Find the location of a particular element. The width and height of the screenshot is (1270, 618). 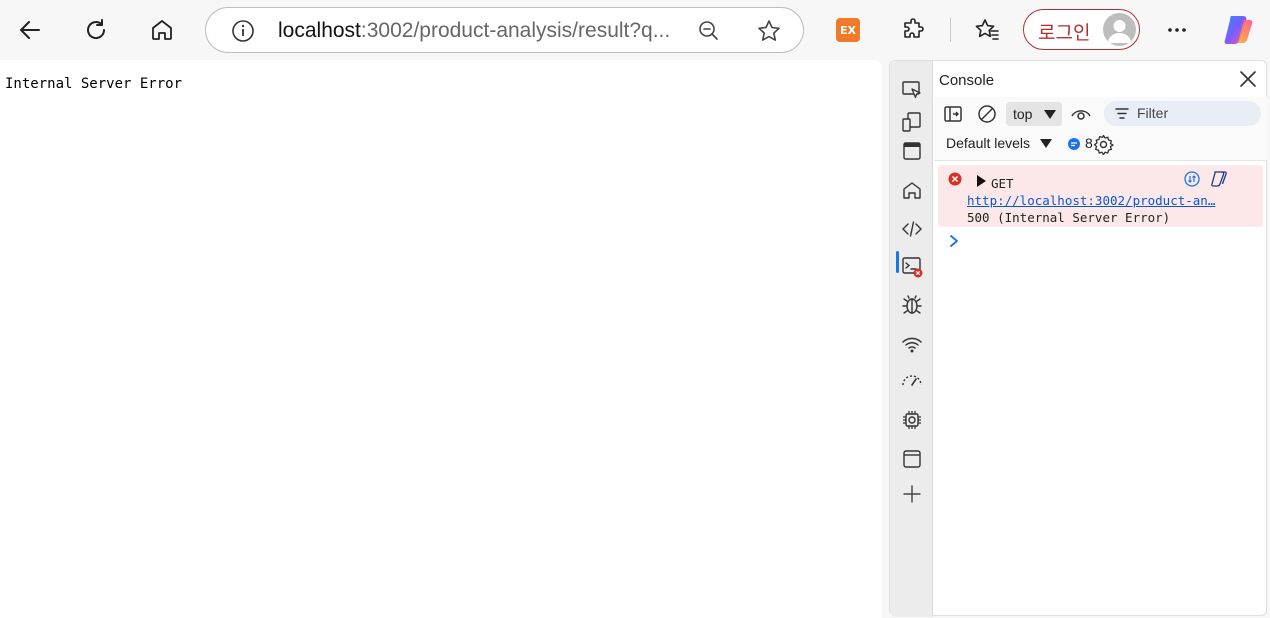

favorites-icon is located at coordinates (987, 29).